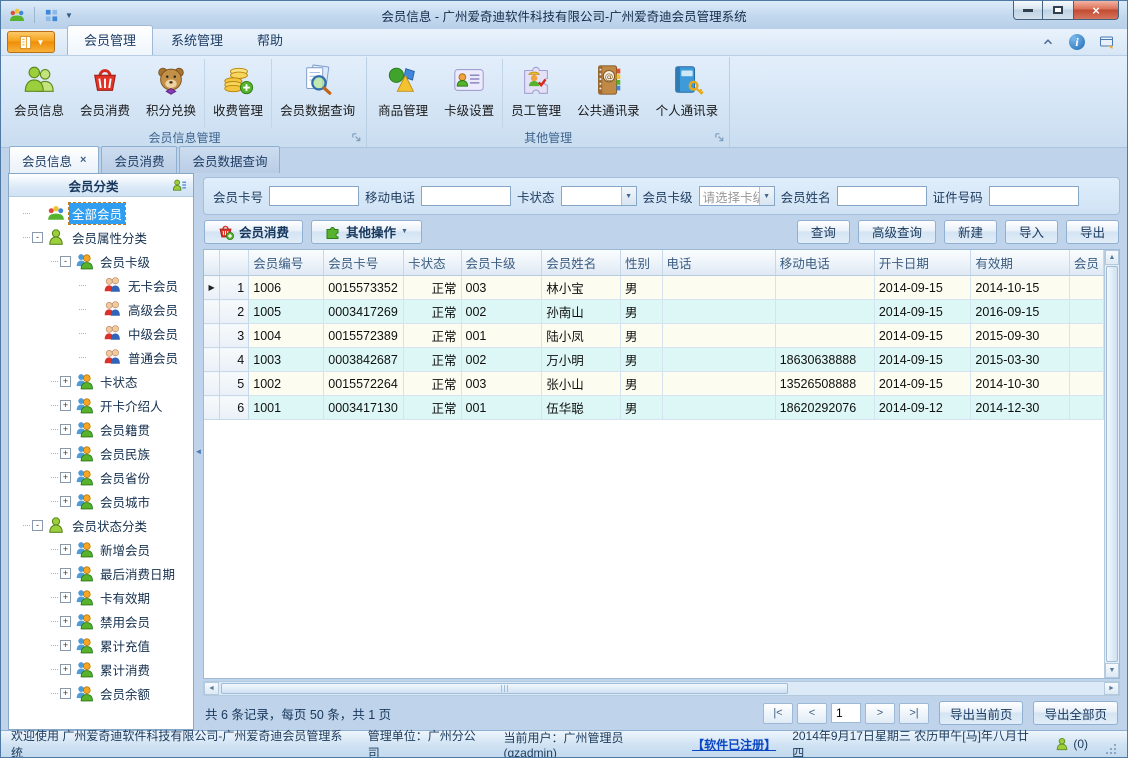  What do you see at coordinates (432, 263) in the screenshot?
I see `column-header-card-status: 卡状态` at bounding box center [432, 263].